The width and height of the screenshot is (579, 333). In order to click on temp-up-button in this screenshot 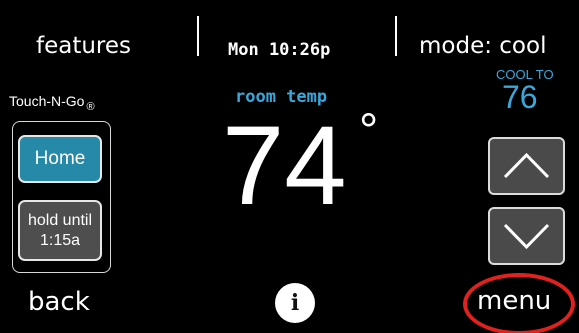, I will do `click(526, 166)`.